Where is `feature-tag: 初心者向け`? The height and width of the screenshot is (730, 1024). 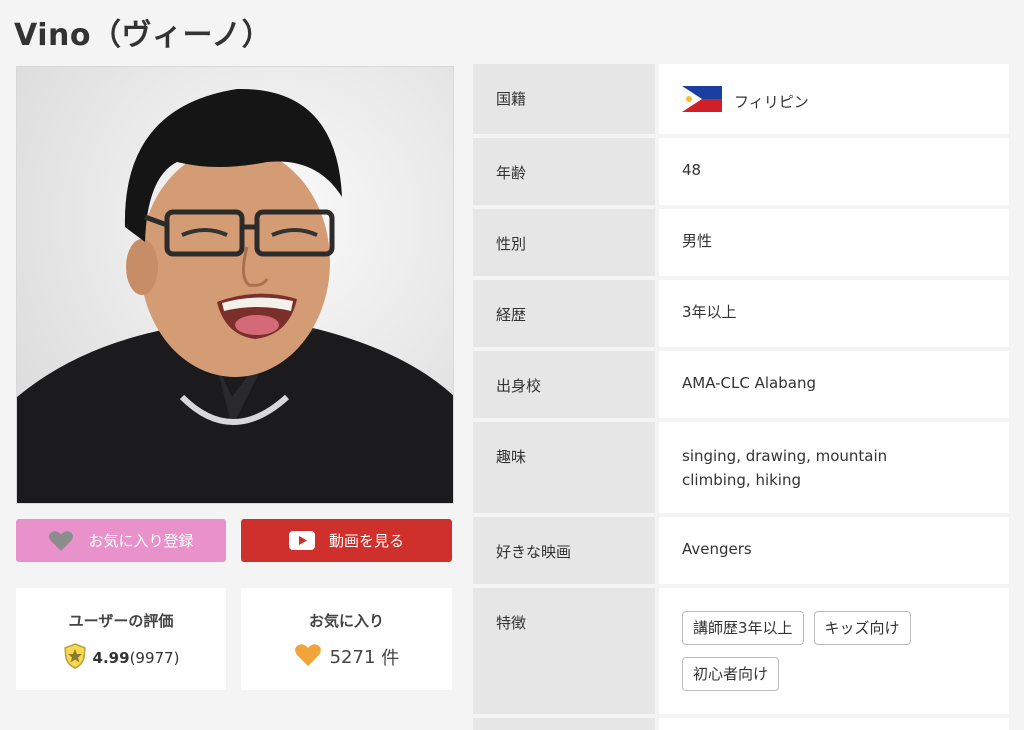 feature-tag: 初心者向け is located at coordinates (731, 674).